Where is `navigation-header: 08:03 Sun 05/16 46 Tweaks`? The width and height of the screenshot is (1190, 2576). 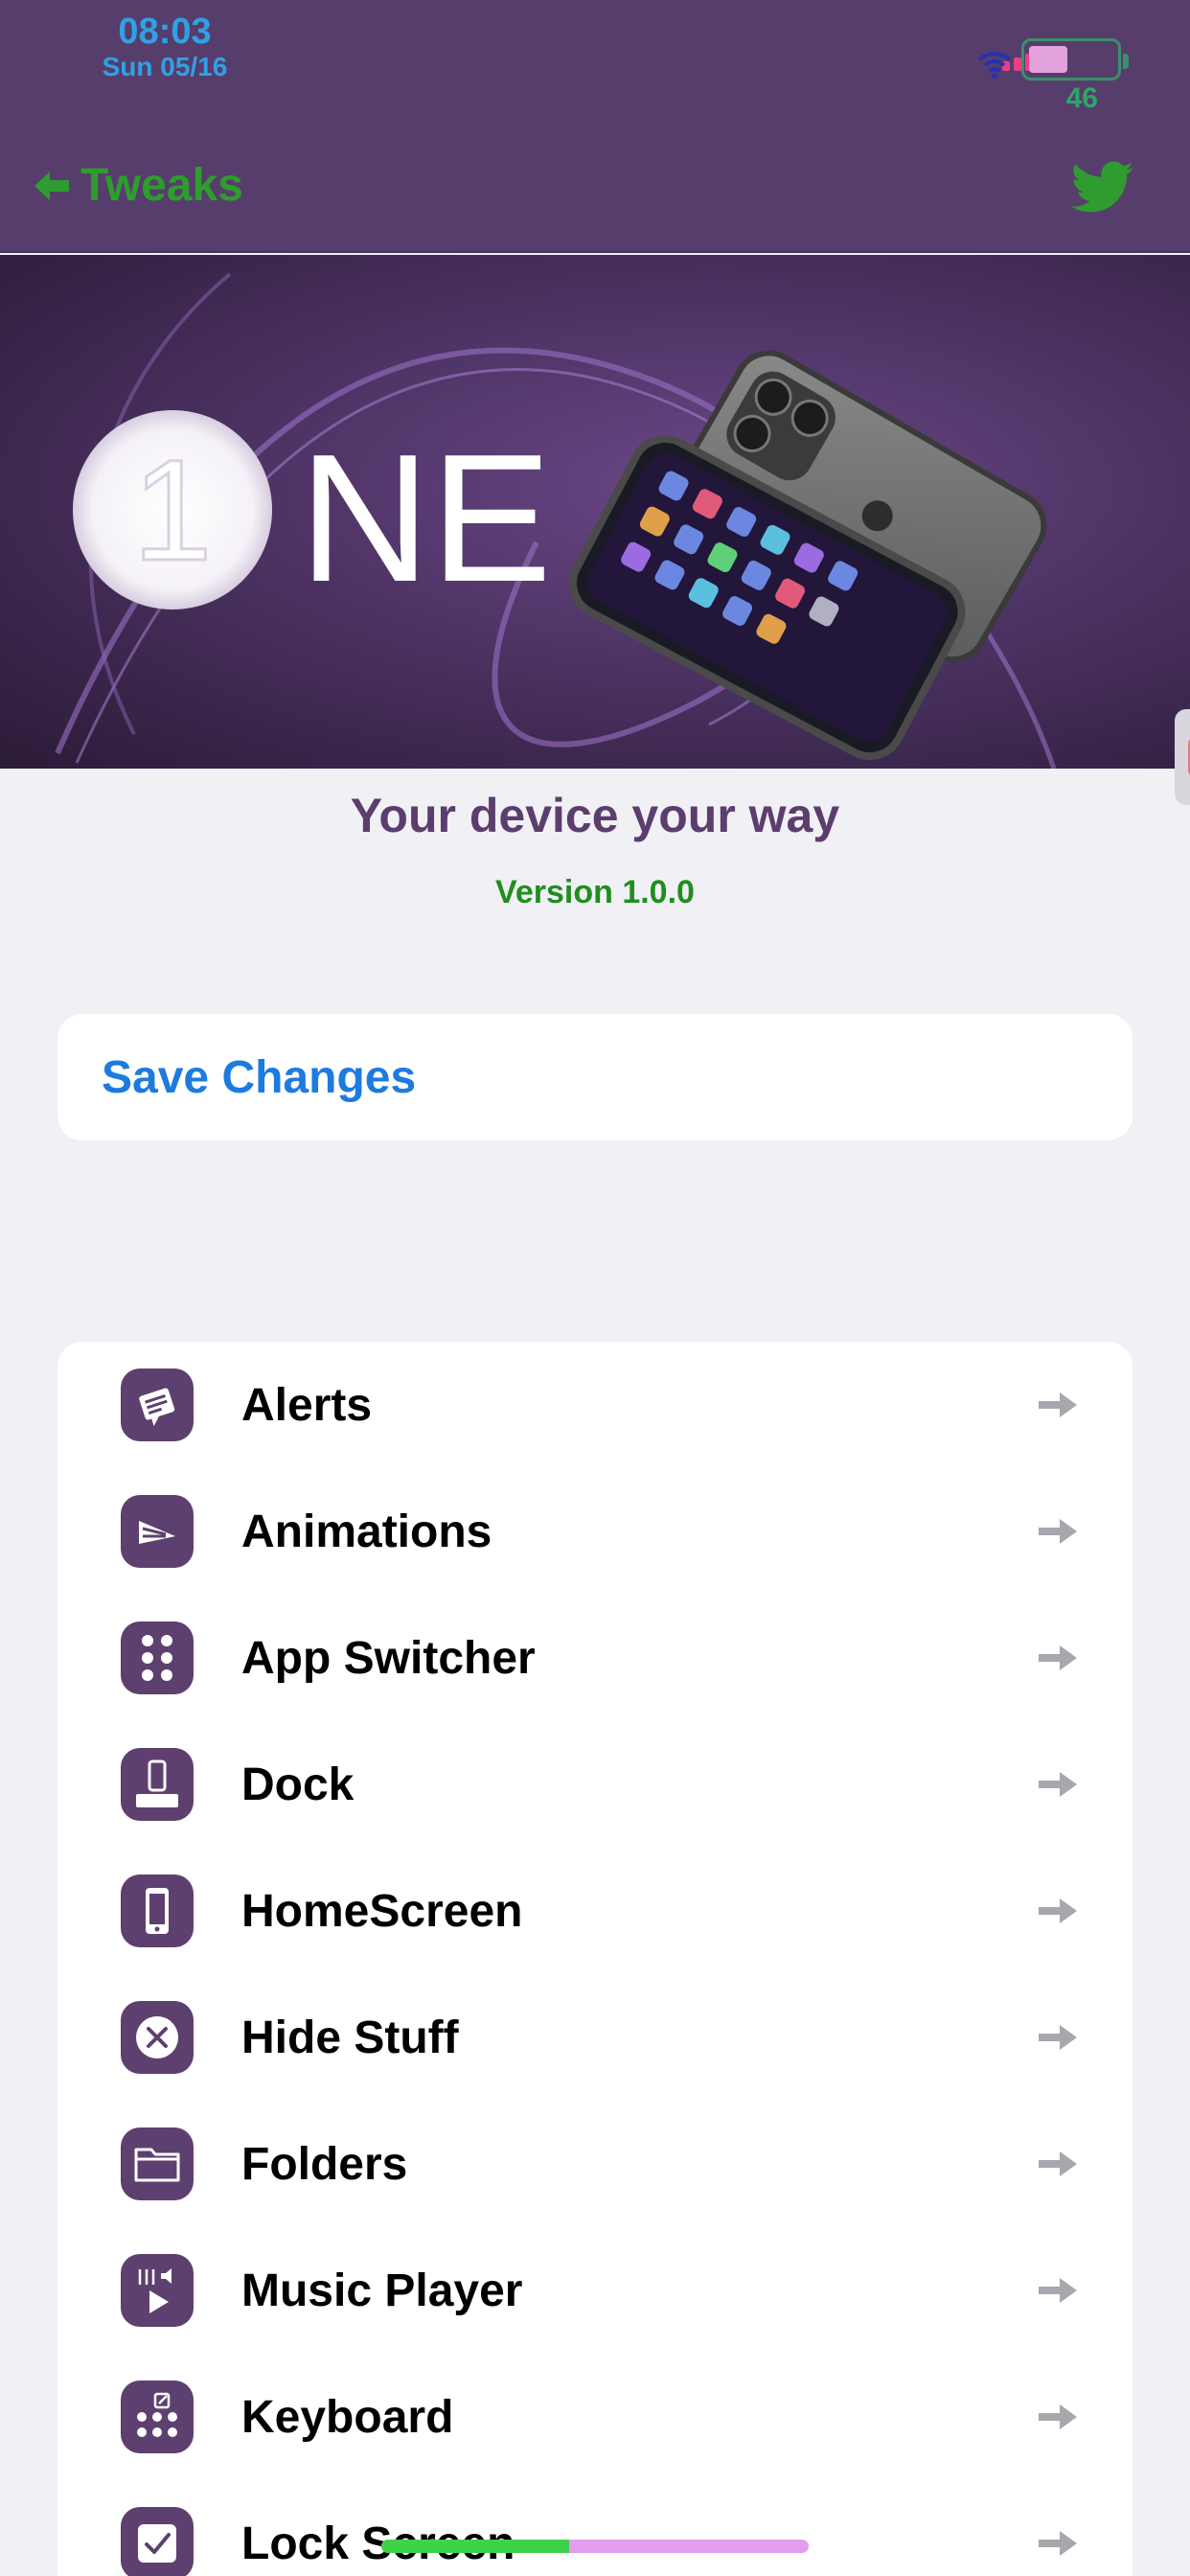 navigation-header: 08:03 Sun 05/16 46 Tweaks is located at coordinates (595, 126).